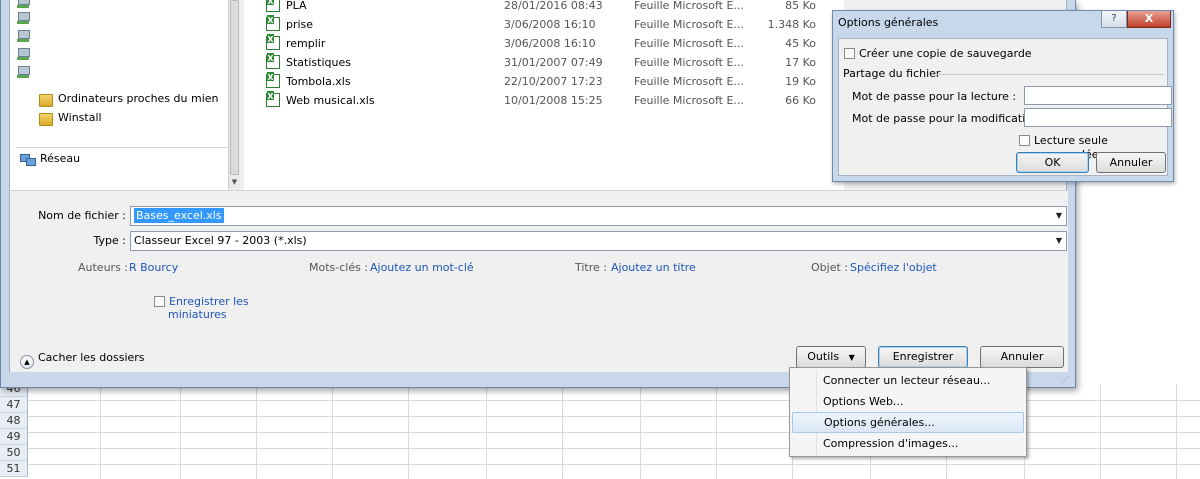 This screenshot has height=479, width=1200. I want to click on nav-scrollbar: ▼, so click(234, 95).